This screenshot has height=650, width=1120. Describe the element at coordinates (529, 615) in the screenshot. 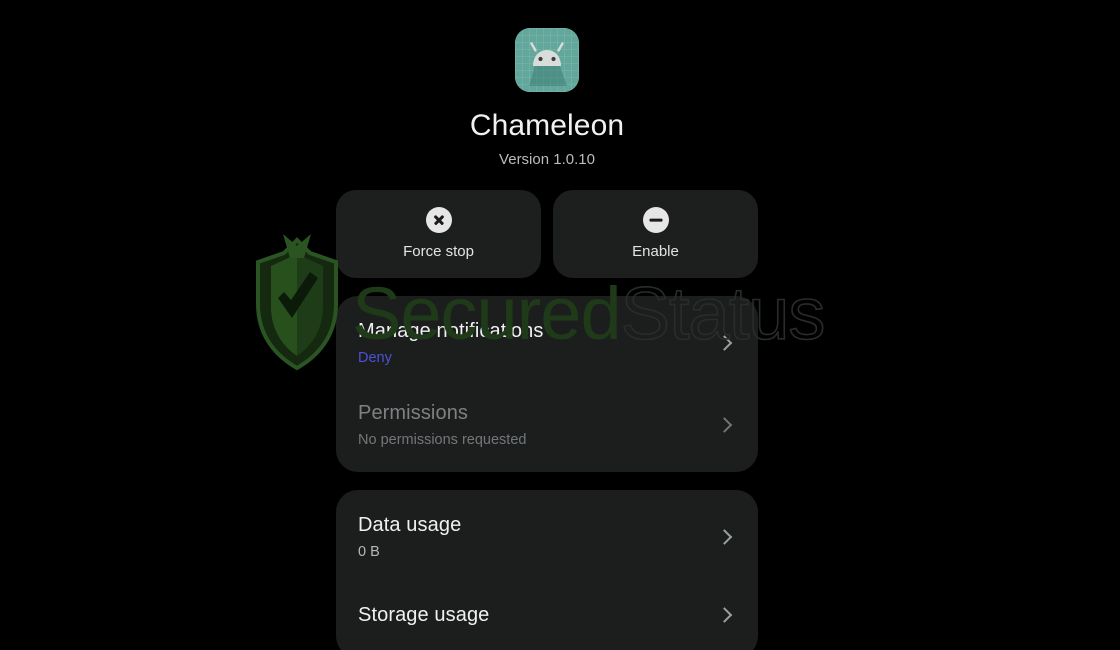

I see `storage-usage-text: Storage usage` at that location.